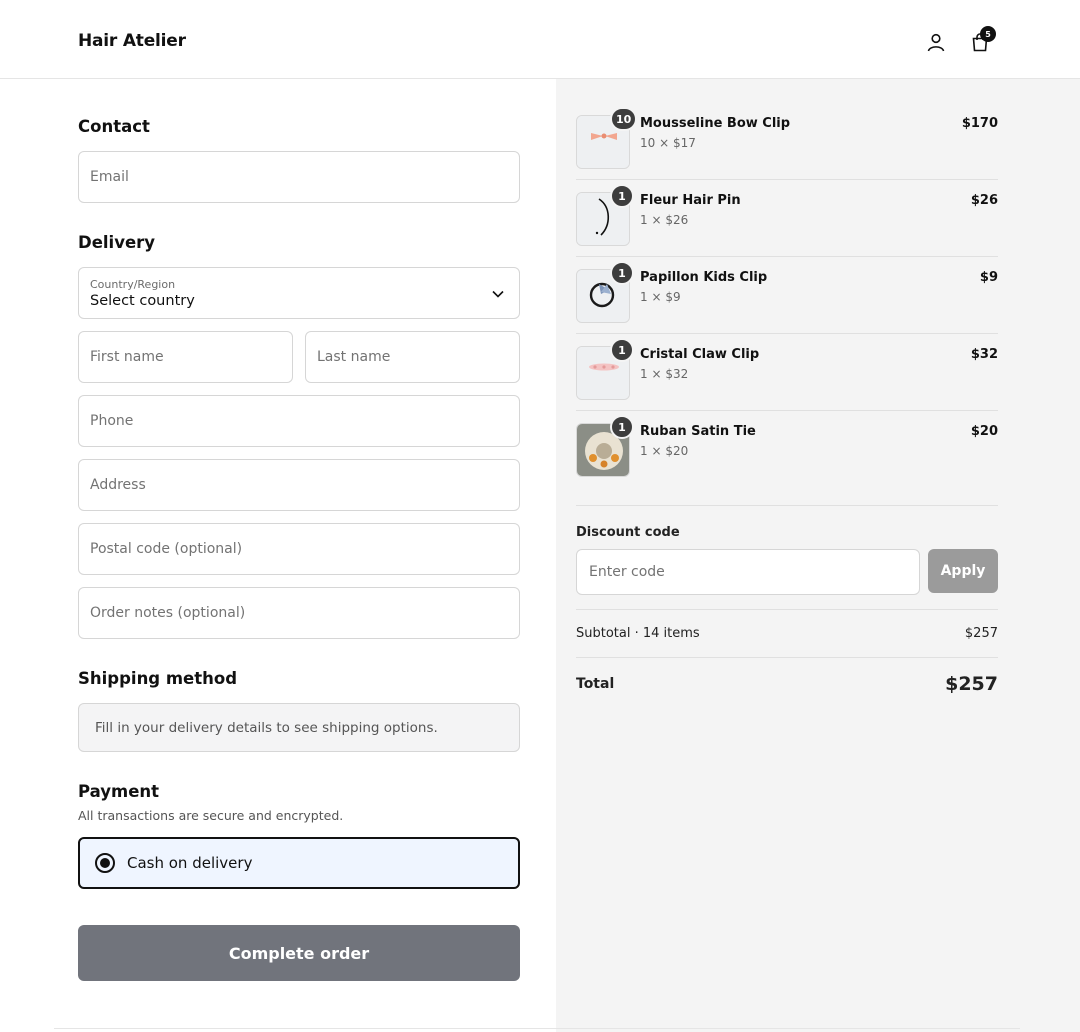 This screenshot has height=1032, width=1080. I want to click on address-input, so click(304, 485).